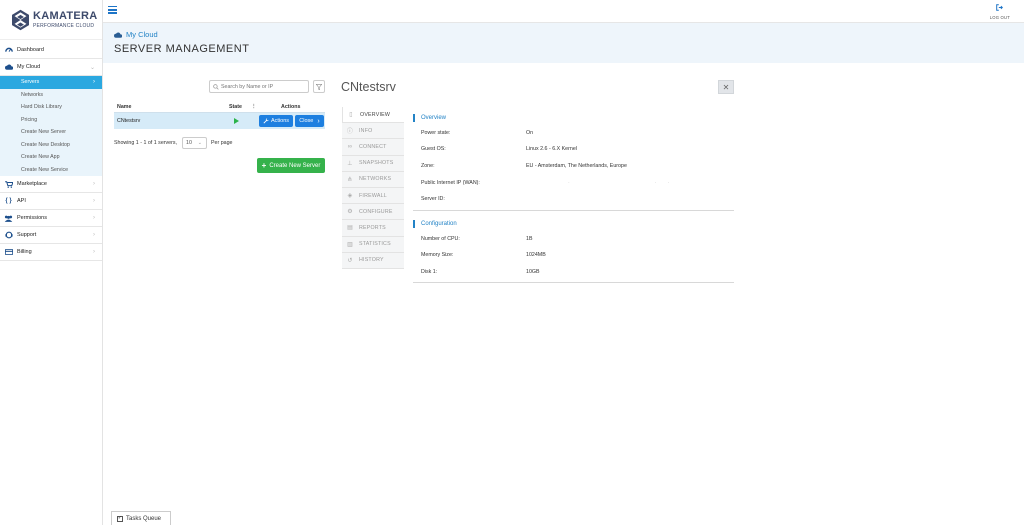 The image size is (1024, 525). Describe the element at coordinates (51, 20) in the screenshot. I see `logo: KAMATERA PERFORMANCE CLOUD` at that location.